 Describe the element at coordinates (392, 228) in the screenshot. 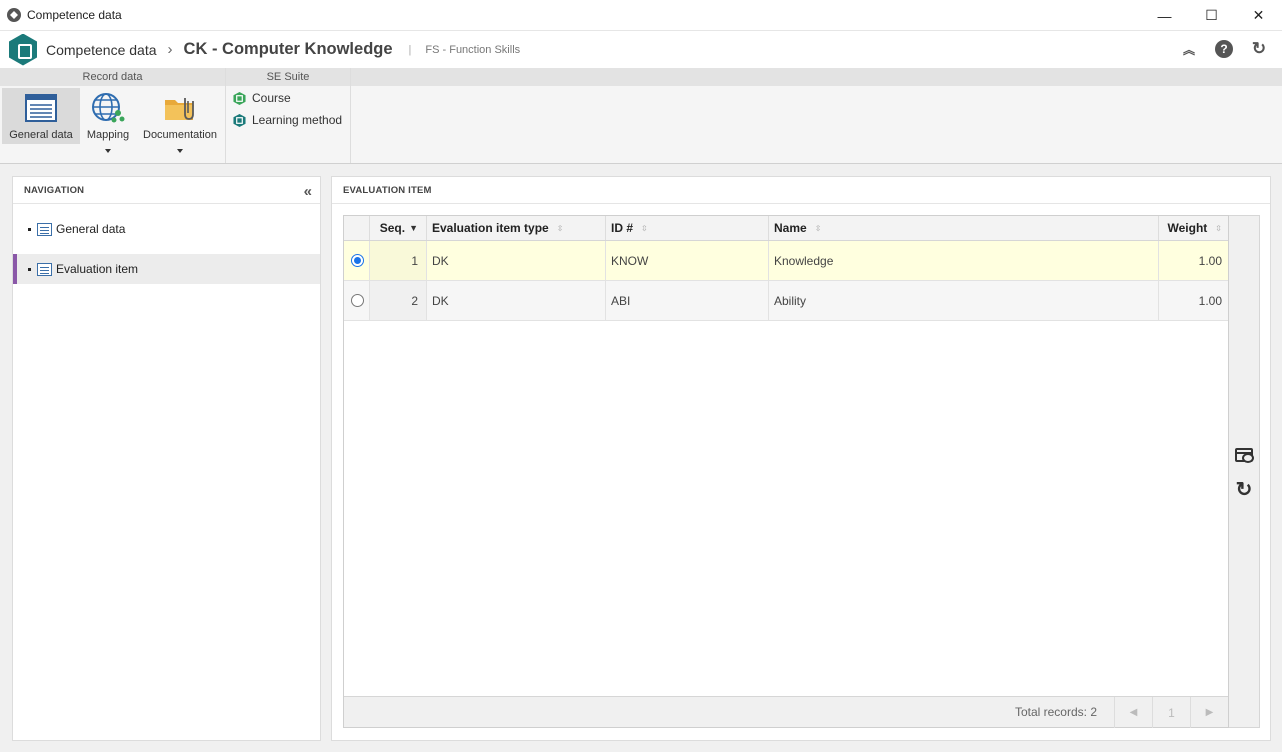

I see `column-label: Seq.` at that location.